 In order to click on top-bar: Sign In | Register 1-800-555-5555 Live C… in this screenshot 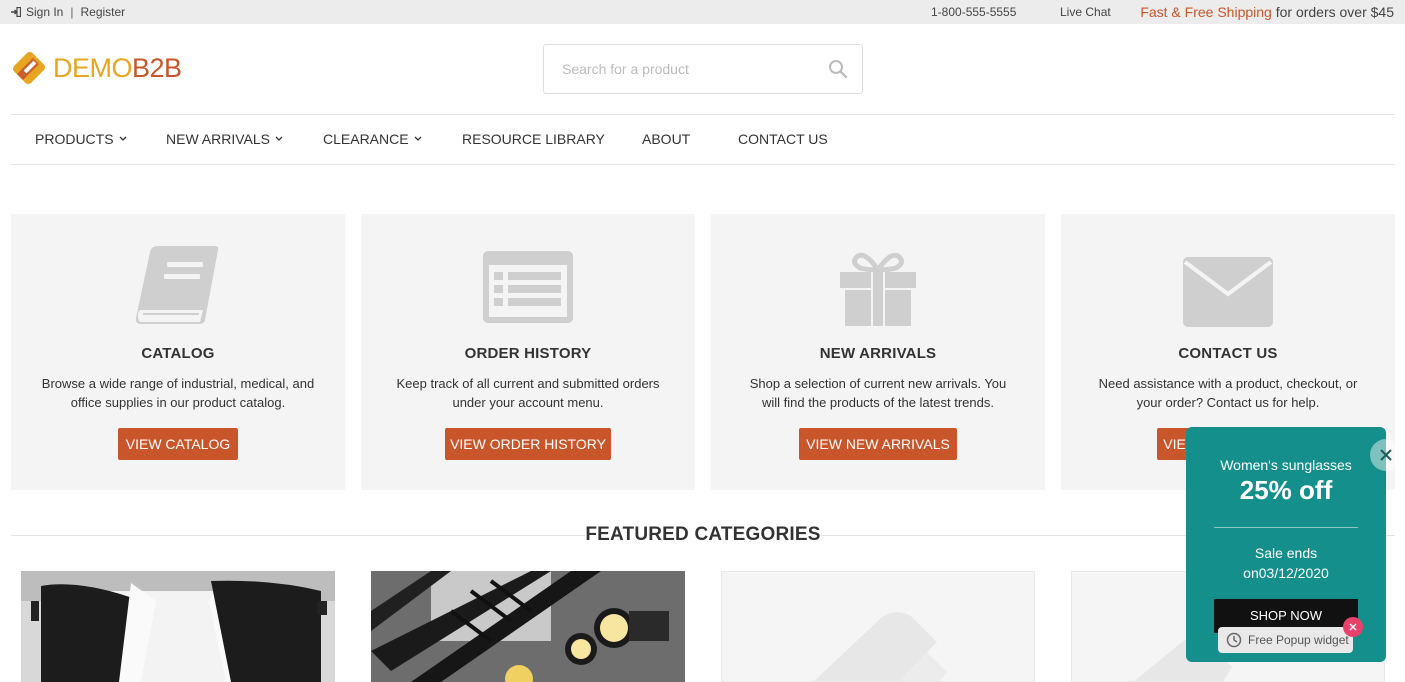, I will do `click(702, 12)`.